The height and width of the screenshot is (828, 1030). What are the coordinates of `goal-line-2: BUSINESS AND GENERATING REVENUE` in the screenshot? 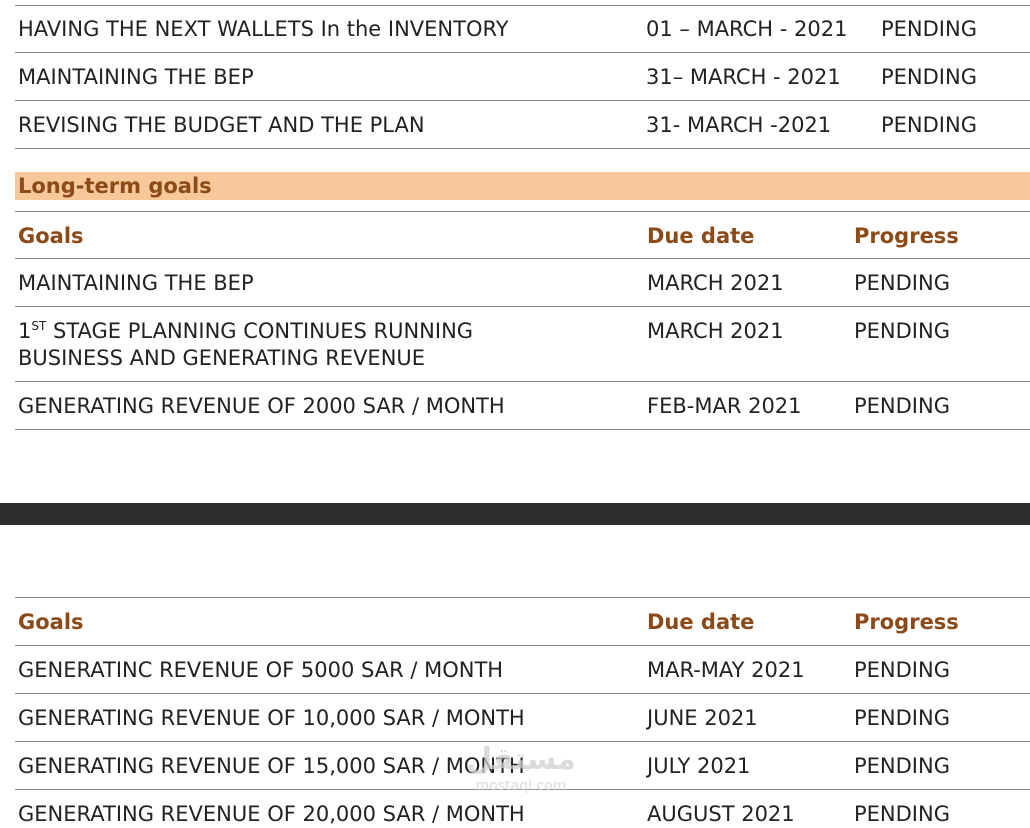 It's located at (222, 358).